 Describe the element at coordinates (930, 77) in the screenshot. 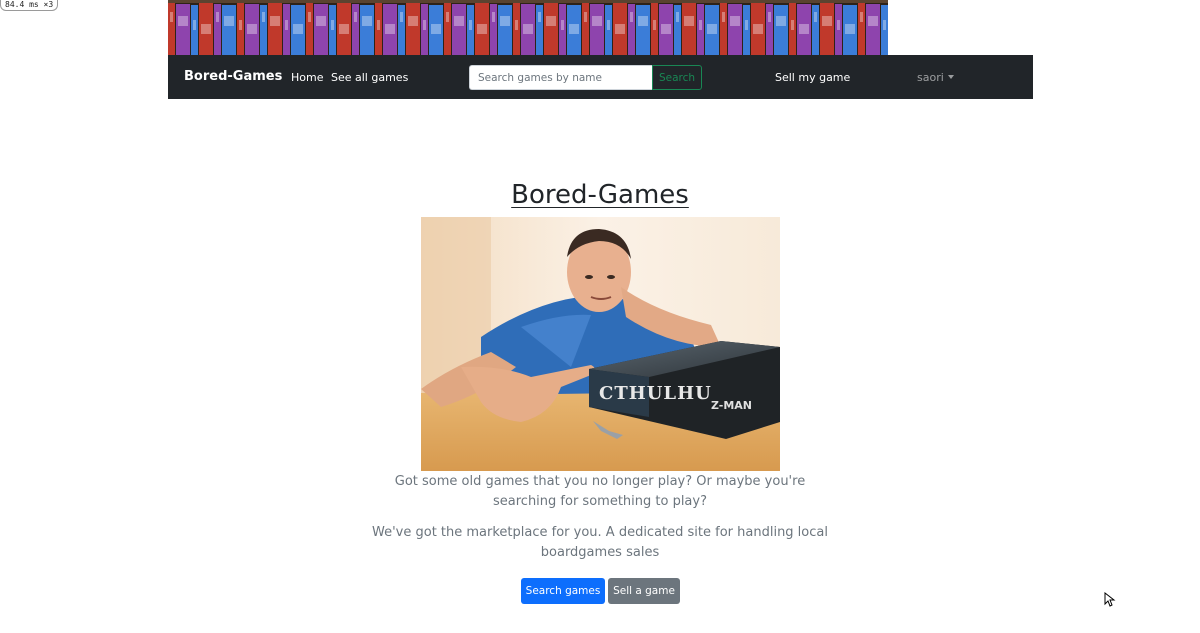

I see `user-menu-label: saori` at that location.